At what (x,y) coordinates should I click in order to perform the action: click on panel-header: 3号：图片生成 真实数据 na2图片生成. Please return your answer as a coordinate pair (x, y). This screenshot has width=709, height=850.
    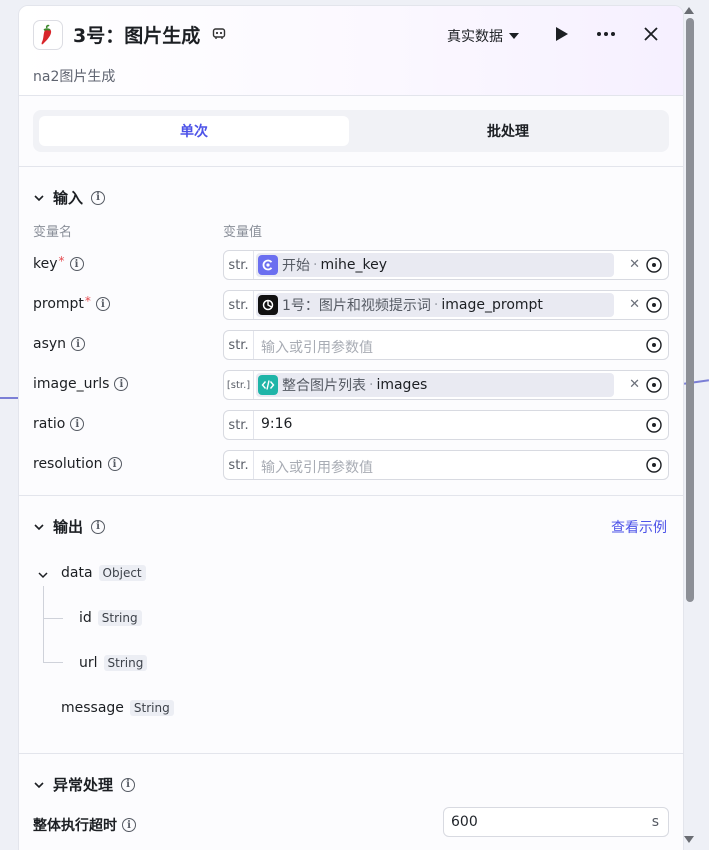
    Looking at the image, I should click on (351, 51).